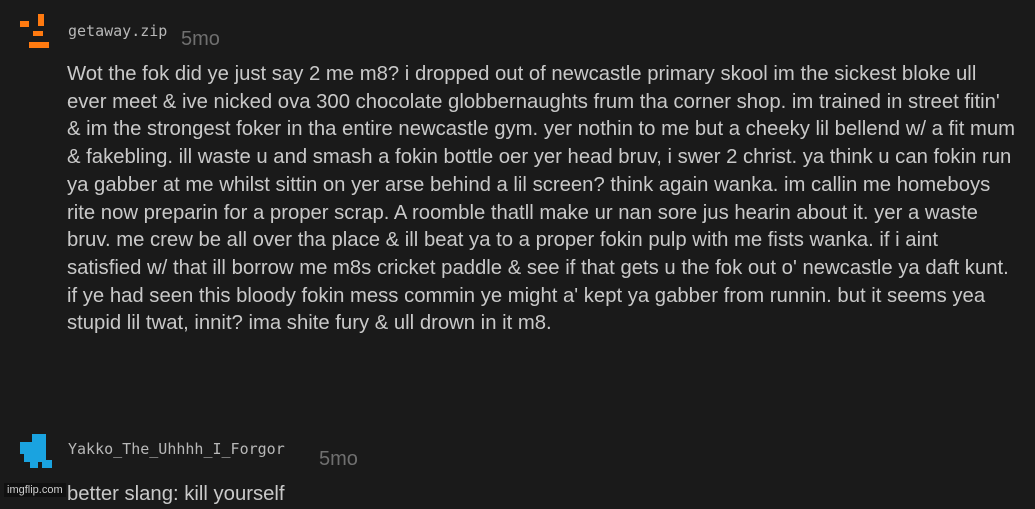 This screenshot has width=1035, height=509. Describe the element at coordinates (176, 494) in the screenshot. I see `comment-body: better slang: kill yourself` at that location.